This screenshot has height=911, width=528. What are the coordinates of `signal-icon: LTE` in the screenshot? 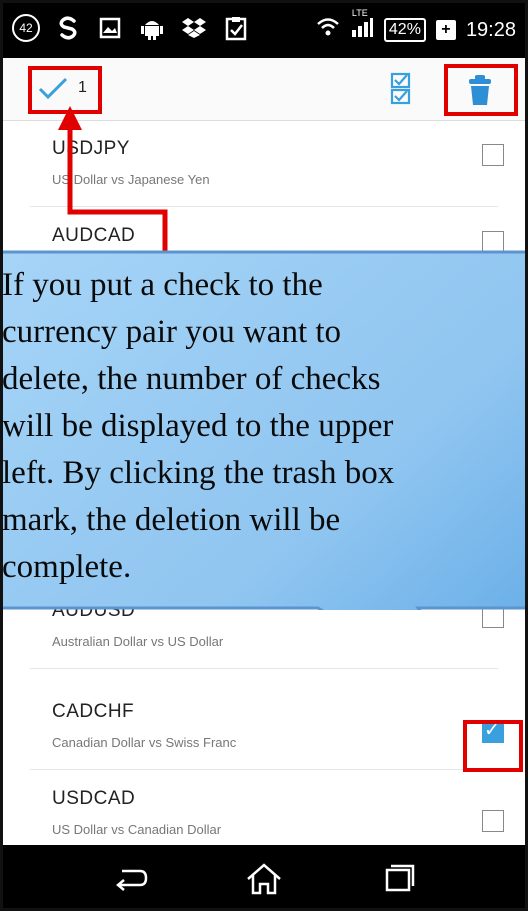 It's located at (362, 26).